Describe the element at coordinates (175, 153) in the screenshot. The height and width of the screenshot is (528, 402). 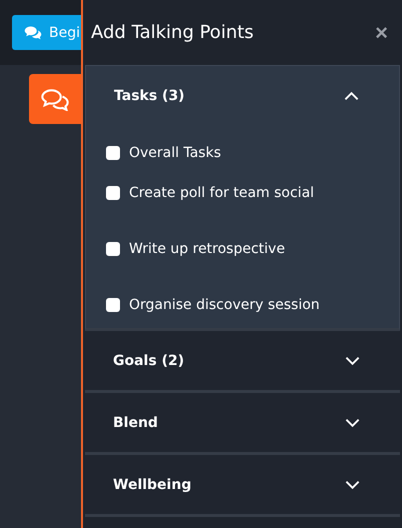
I see `task-label: Overall Tasks` at that location.